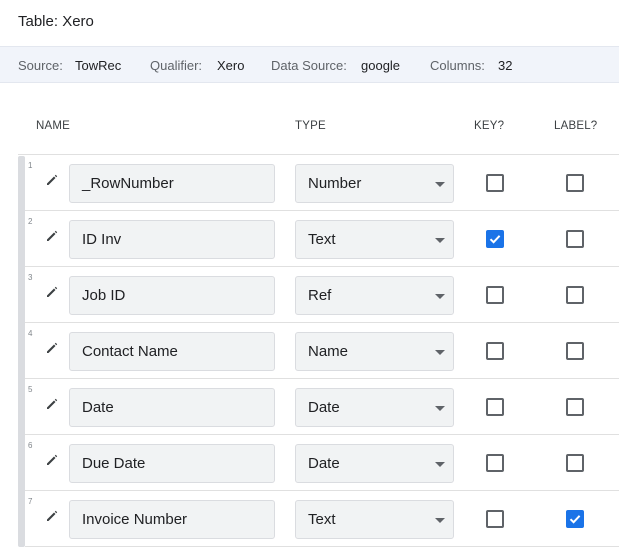  I want to click on row-number: 6, so click(30, 445).